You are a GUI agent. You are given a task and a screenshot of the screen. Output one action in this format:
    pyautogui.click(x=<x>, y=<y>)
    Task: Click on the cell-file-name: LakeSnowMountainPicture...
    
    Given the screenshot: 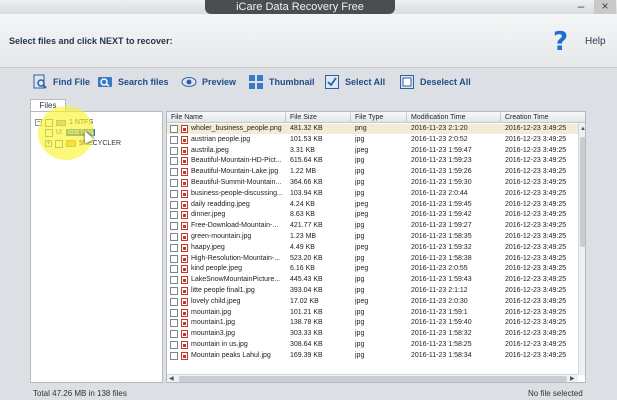 What is the action you would take?
    pyautogui.click(x=236, y=280)
    